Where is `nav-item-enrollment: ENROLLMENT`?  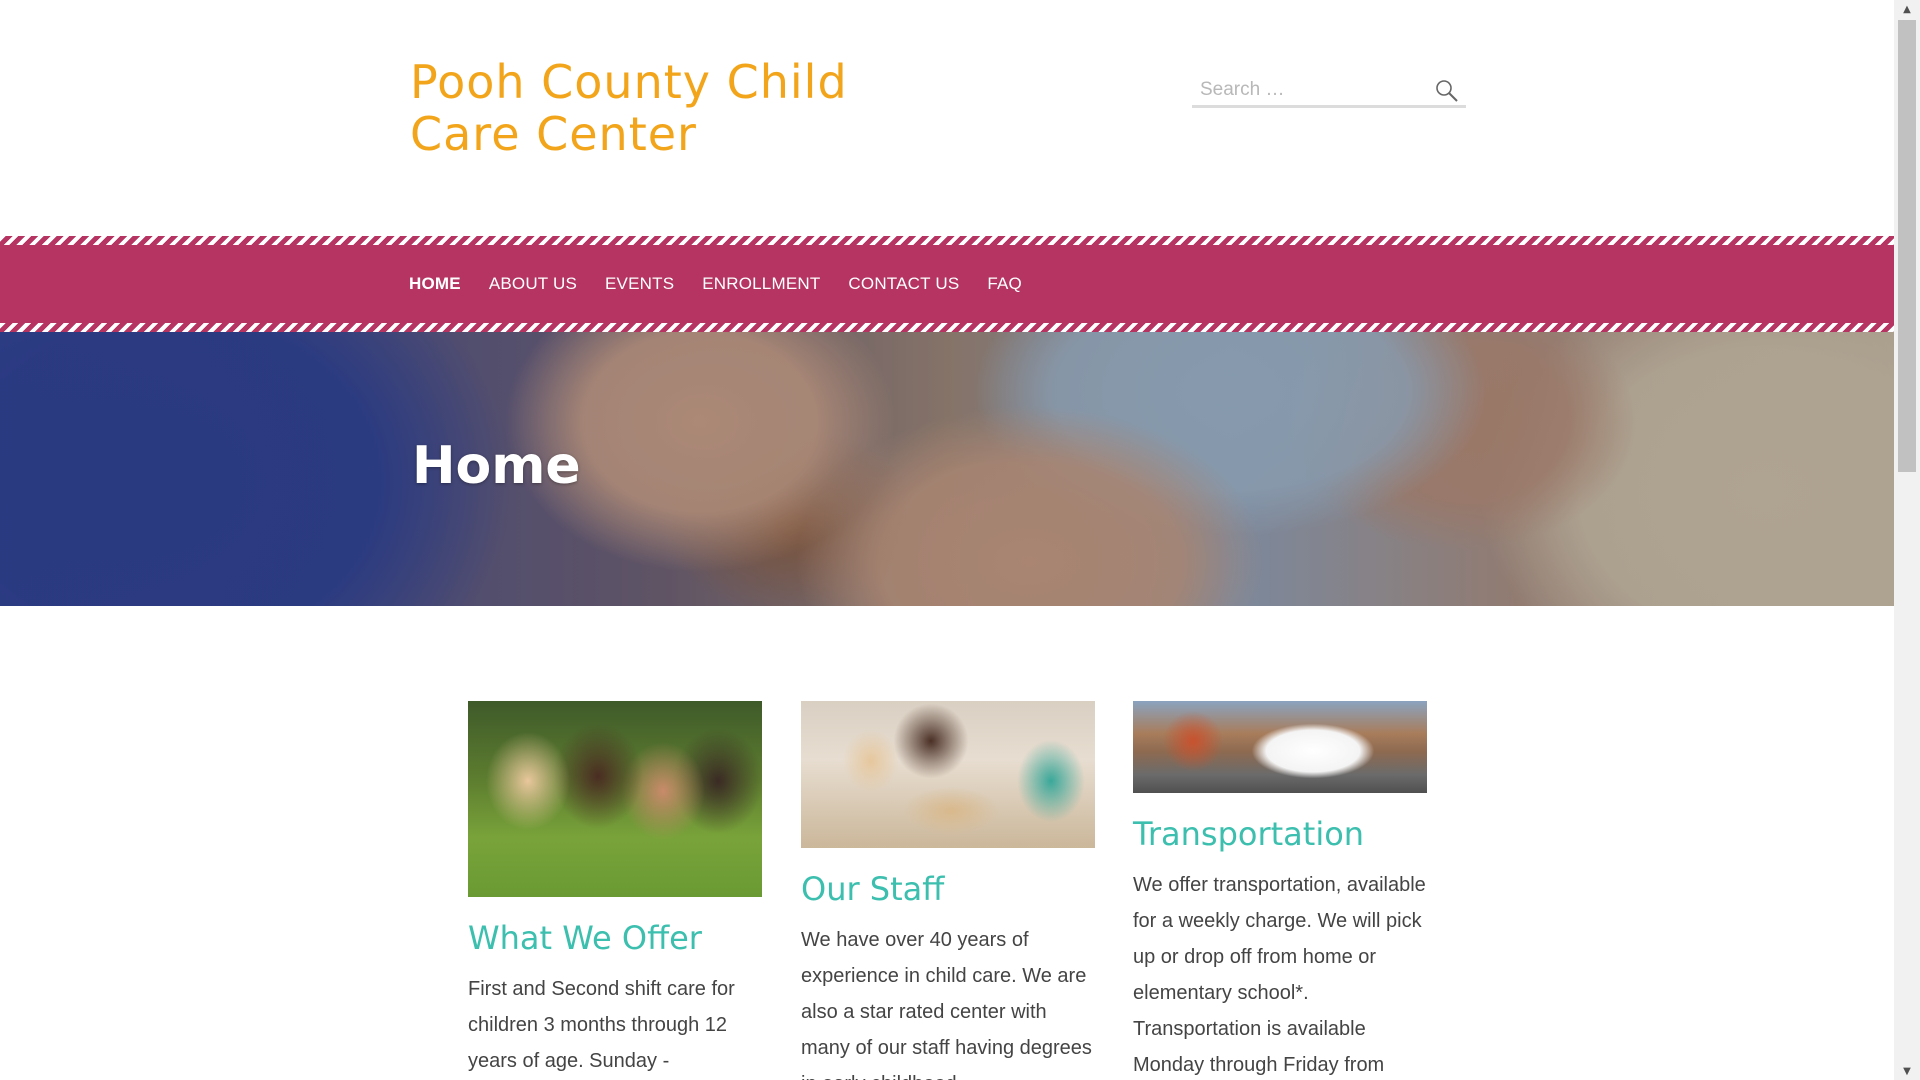 nav-item-enrollment: ENROLLMENT is located at coordinates (761, 284).